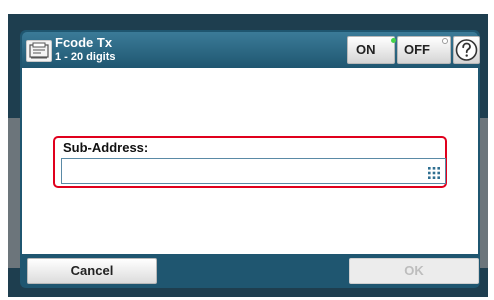 This screenshot has width=494, height=300. I want to click on ok-button: OK, so click(414, 271).